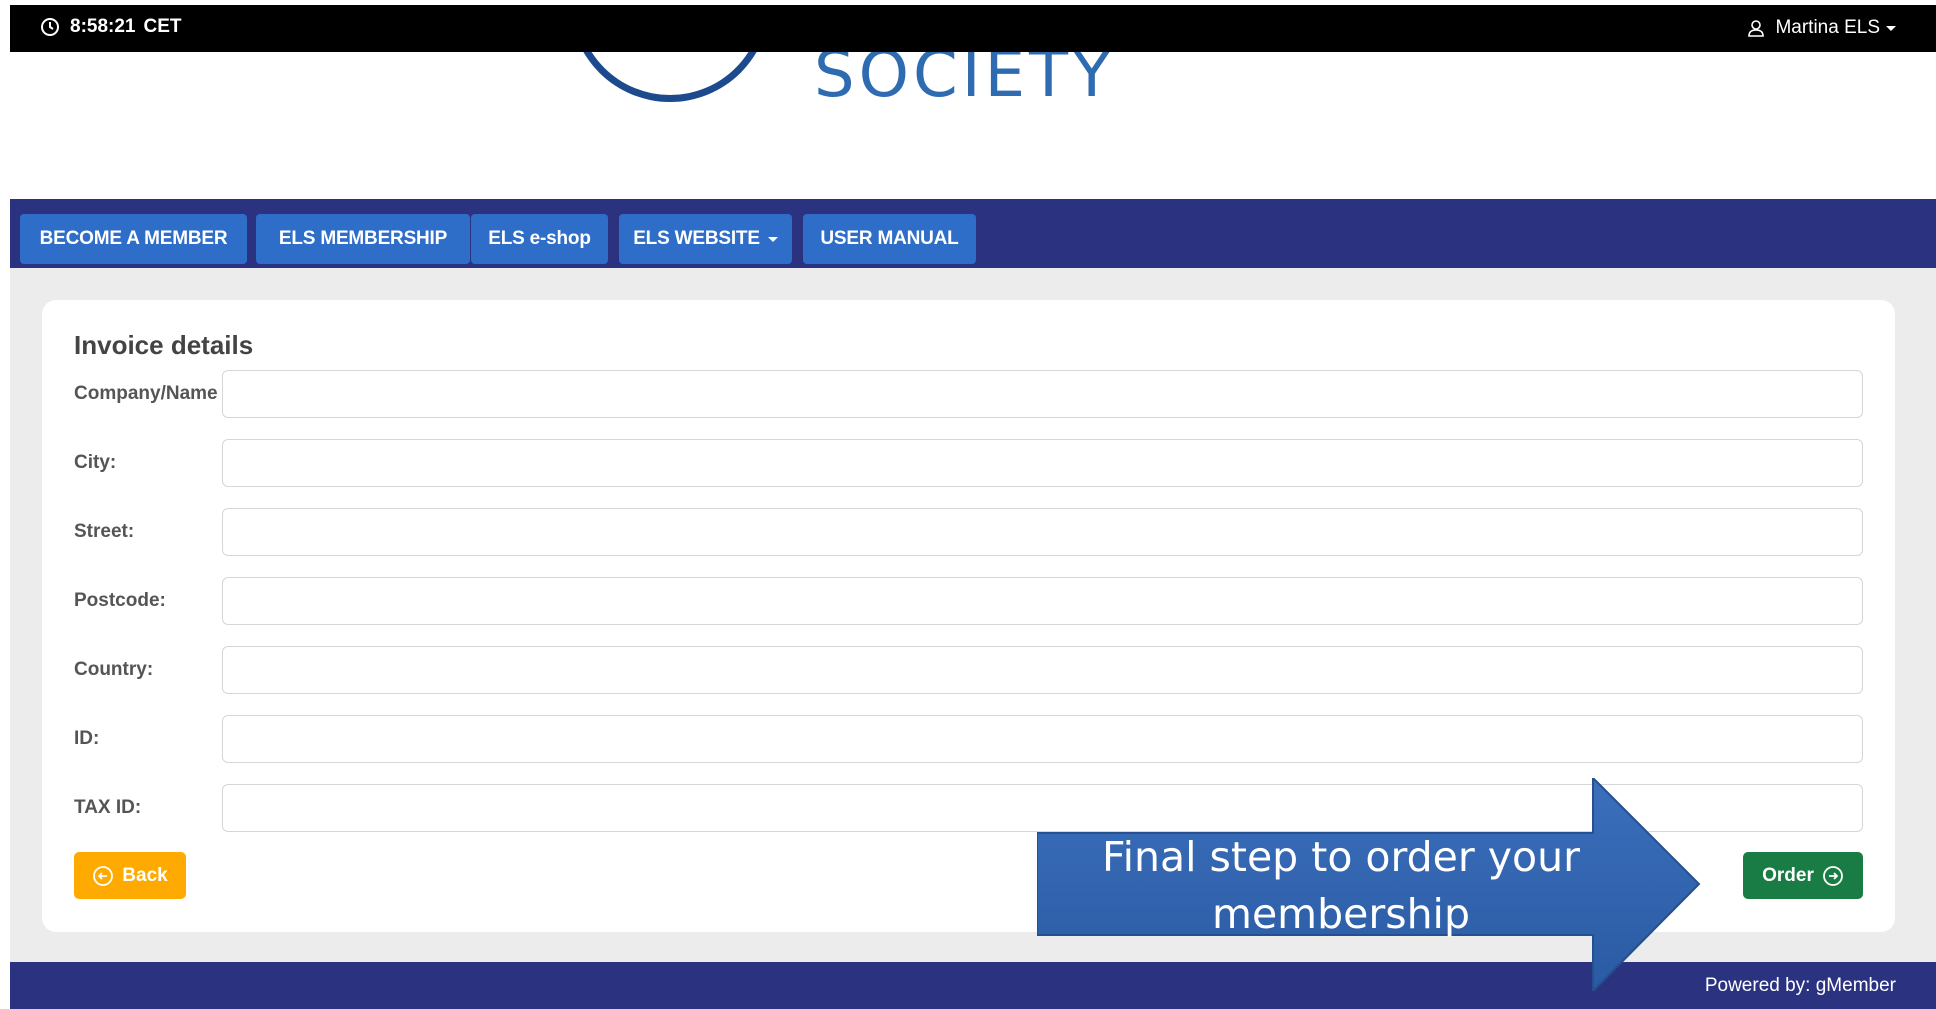 The image size is (1936, 1009). Describe the element at coordinates (95, 462) in the screenshot. I see `city-label: City:` at that location.